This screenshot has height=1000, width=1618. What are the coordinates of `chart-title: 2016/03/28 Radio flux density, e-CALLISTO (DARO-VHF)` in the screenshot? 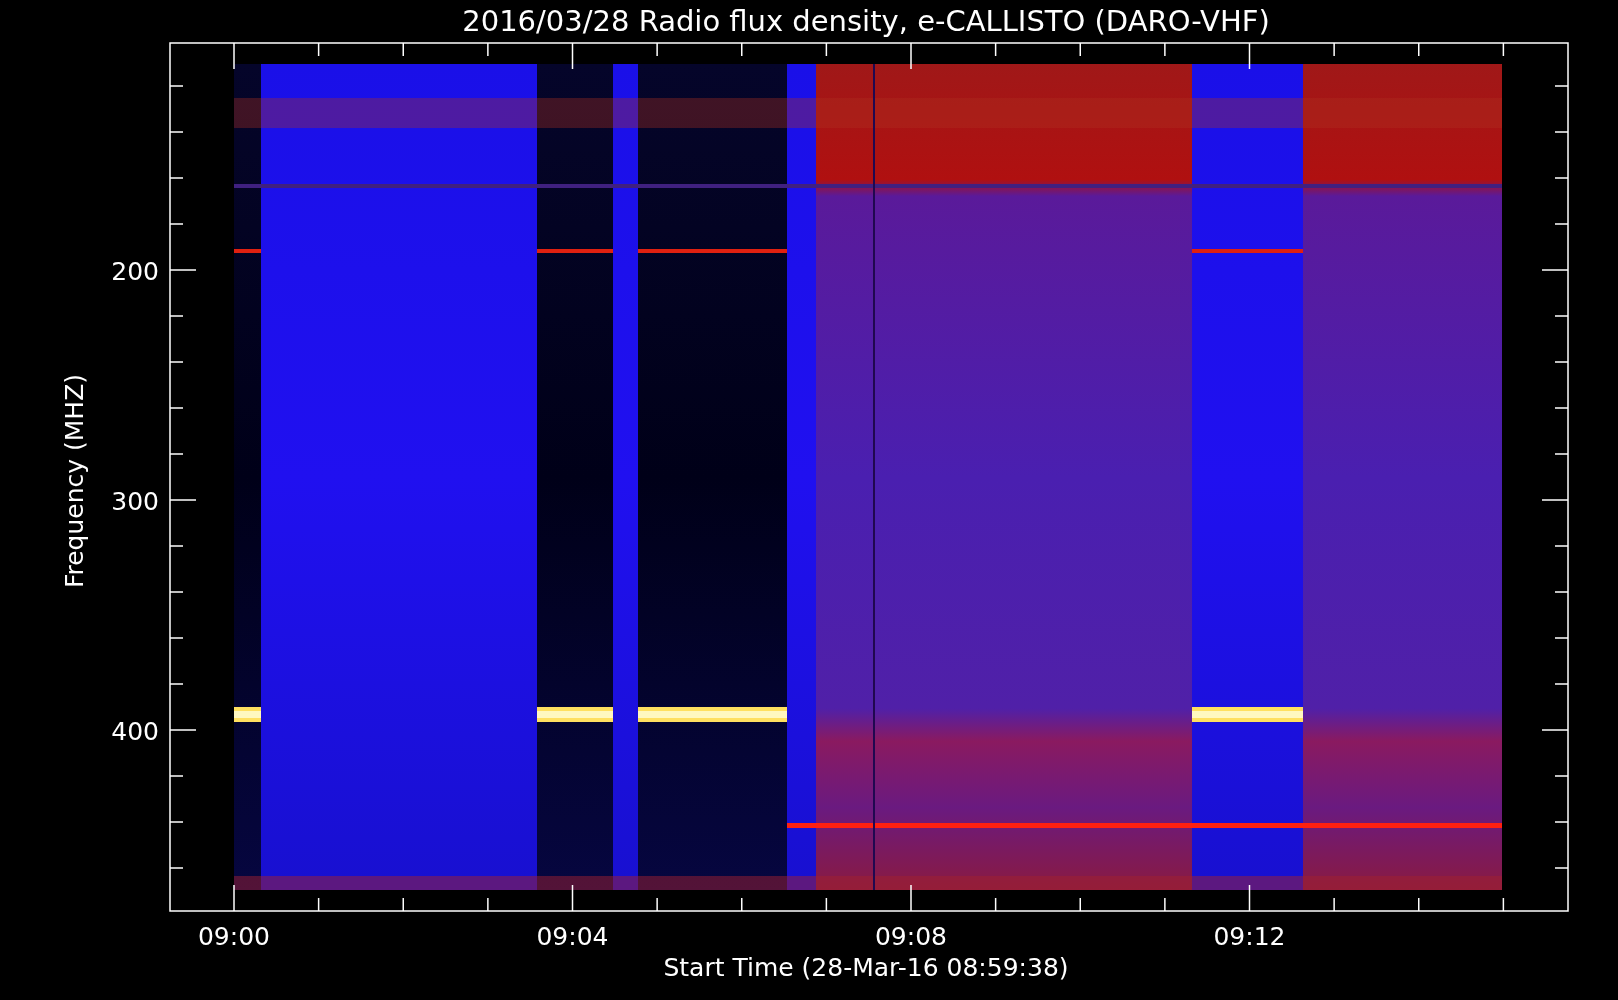 It's located at (866, 21).